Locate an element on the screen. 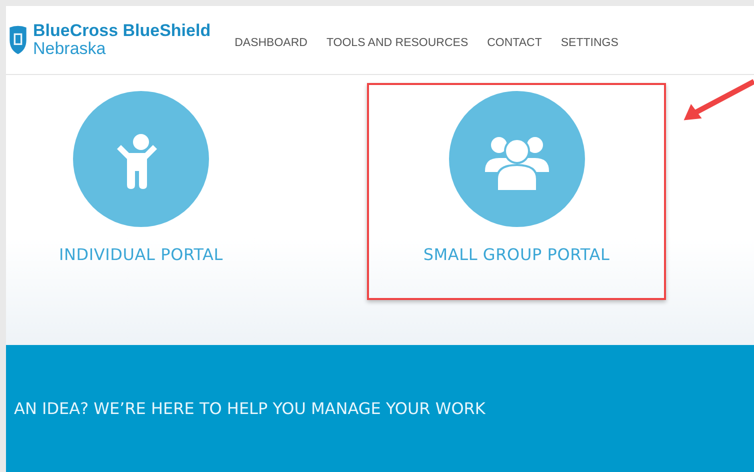 The height and width of the screenshot is (472, 754). nav-link: TOOLS AND RESOURCES is located at coordinates (397, 43).